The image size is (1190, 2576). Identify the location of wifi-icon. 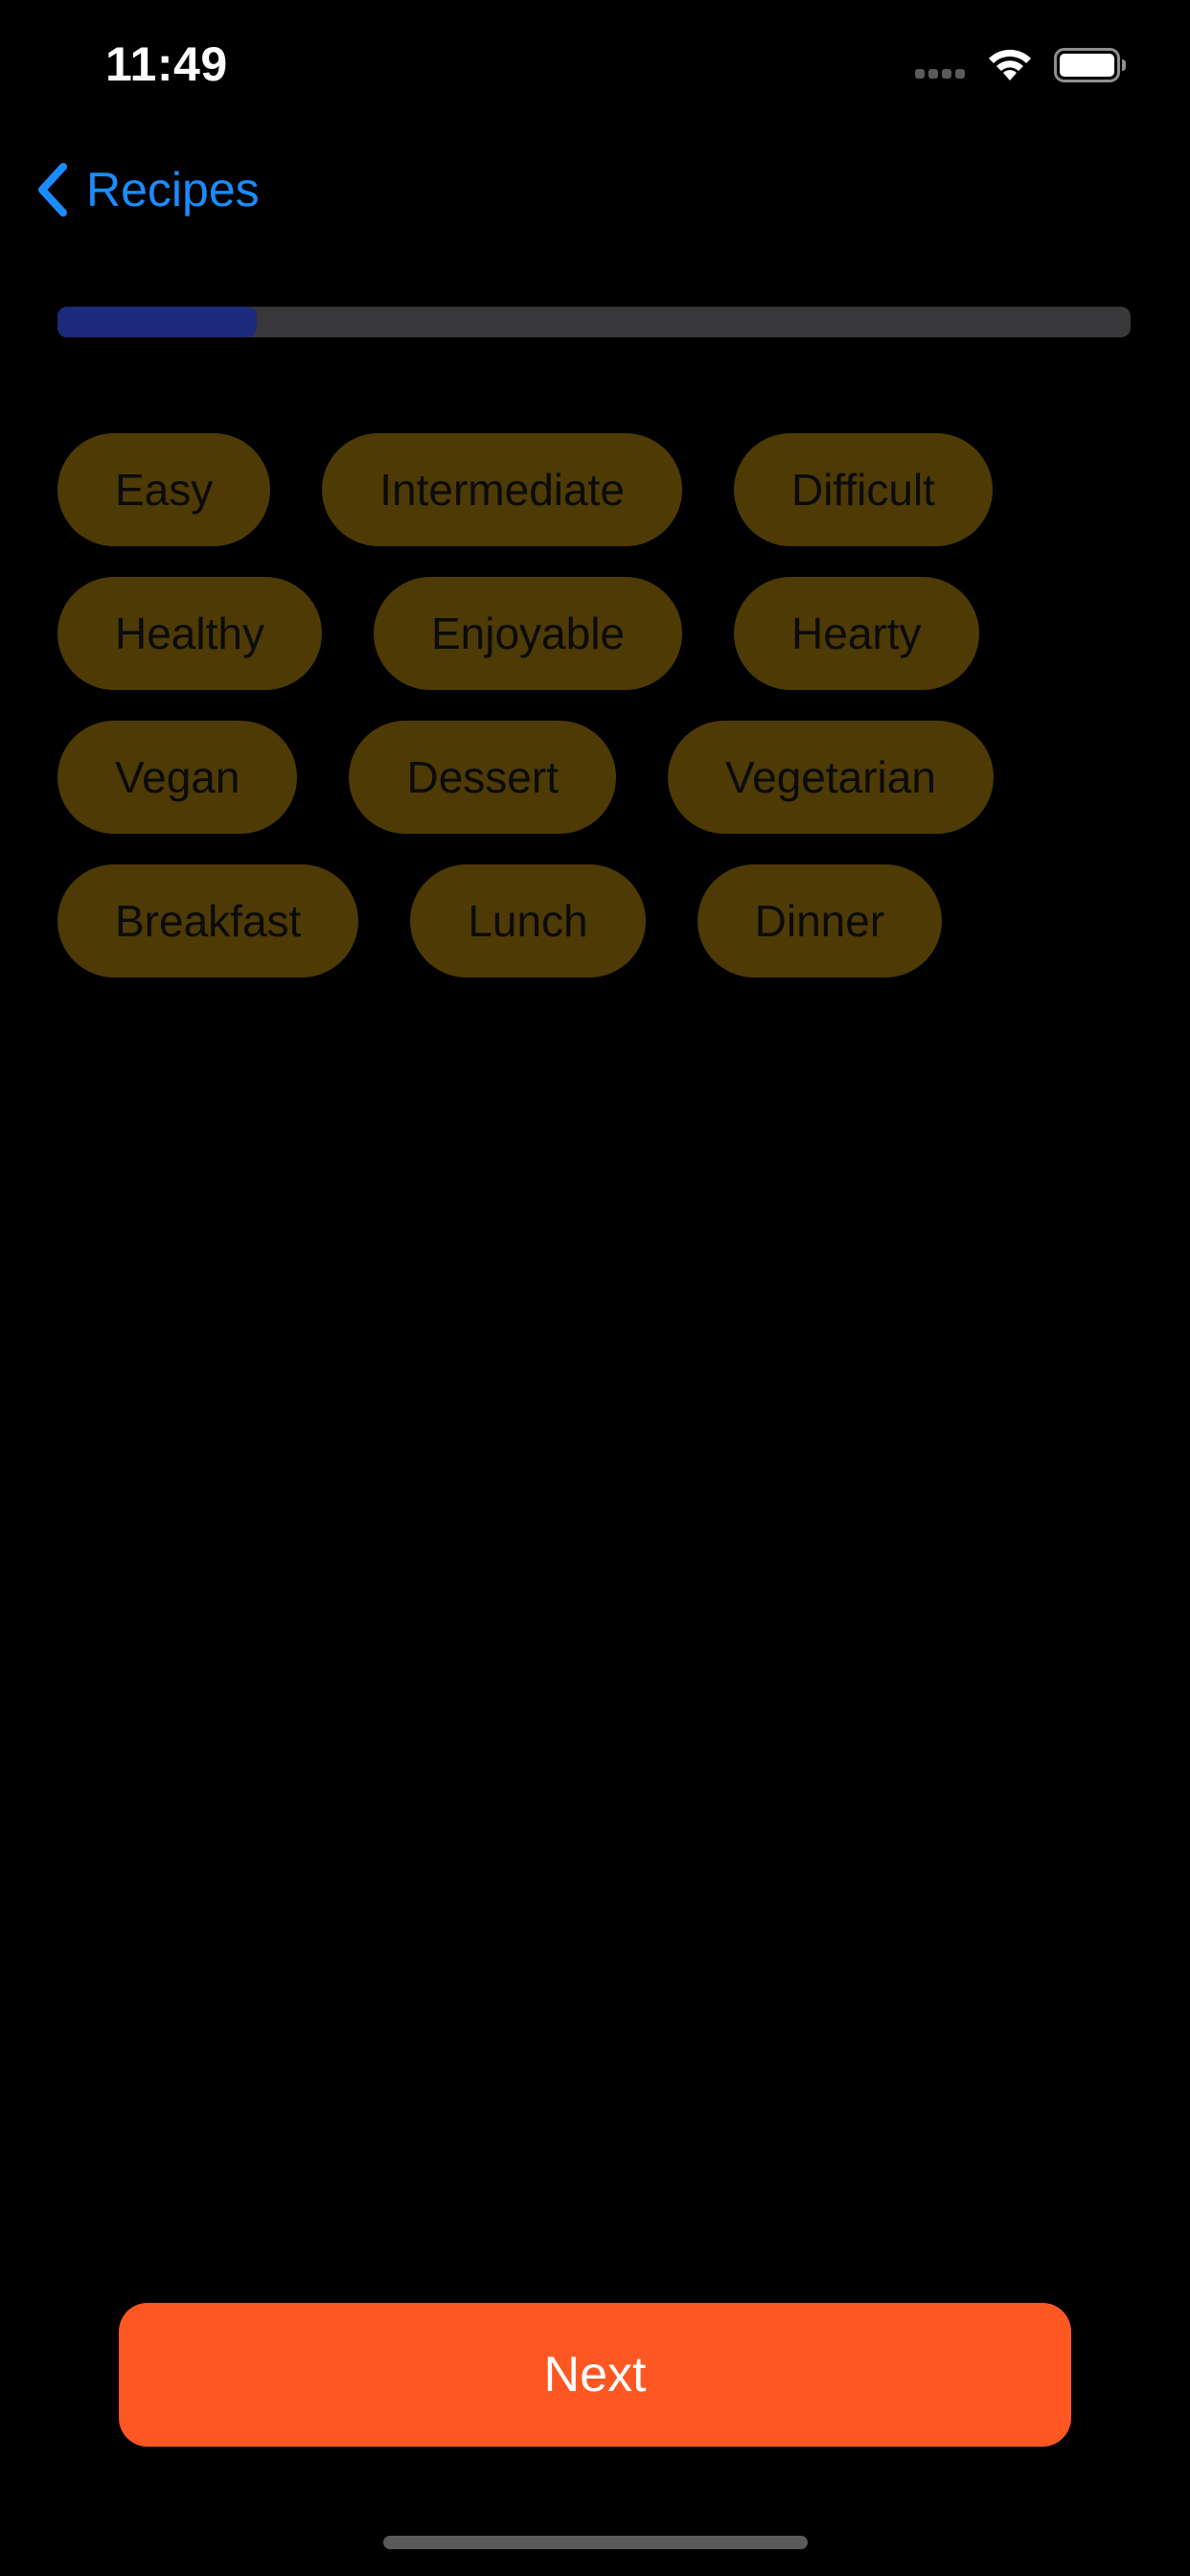
(1010, 64).